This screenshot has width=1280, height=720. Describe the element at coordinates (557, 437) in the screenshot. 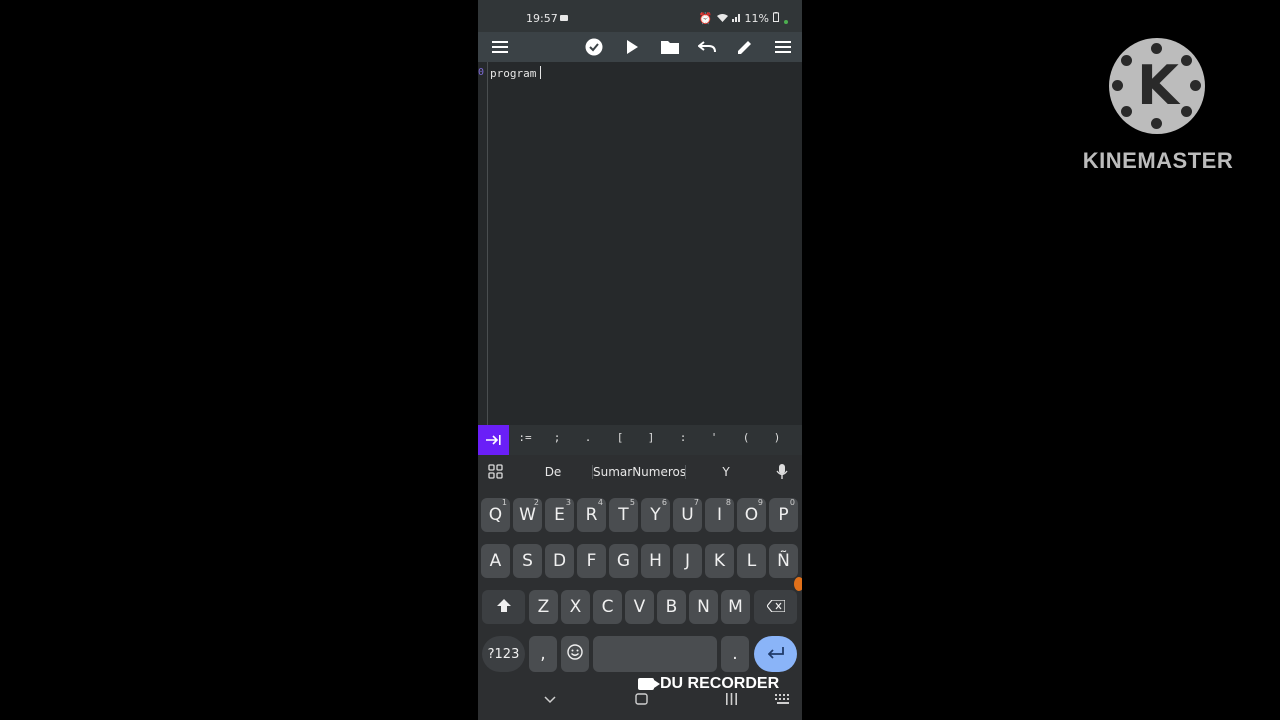

I see `symbol-key: ;` at that location.